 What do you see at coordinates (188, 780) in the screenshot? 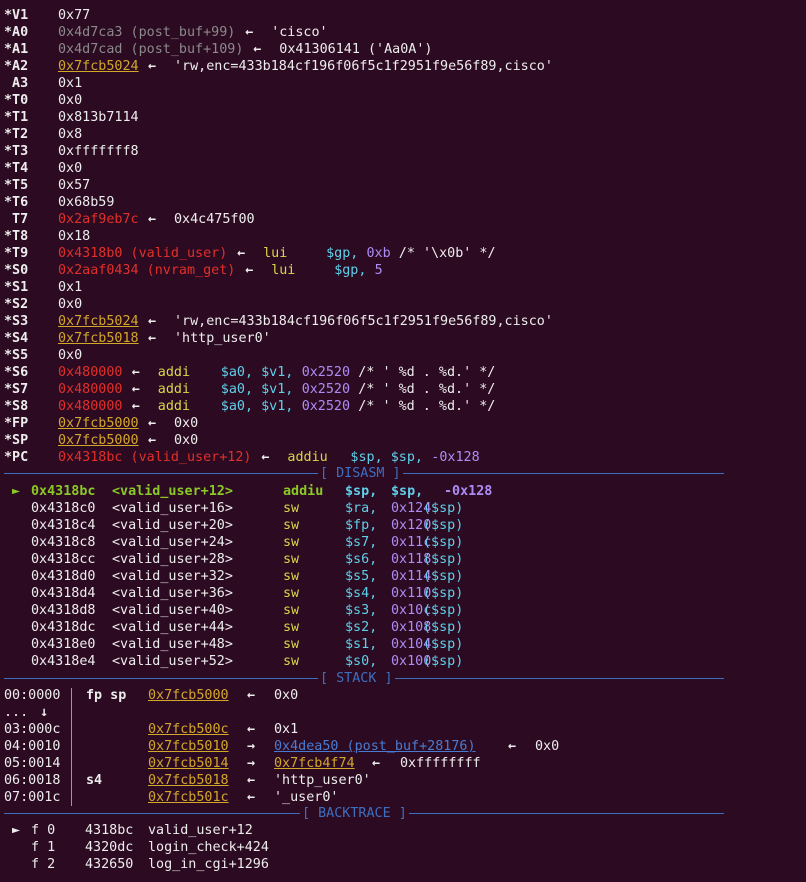
I see `stack-address: 0x7fcb5018` at bounding box center [188, 780].